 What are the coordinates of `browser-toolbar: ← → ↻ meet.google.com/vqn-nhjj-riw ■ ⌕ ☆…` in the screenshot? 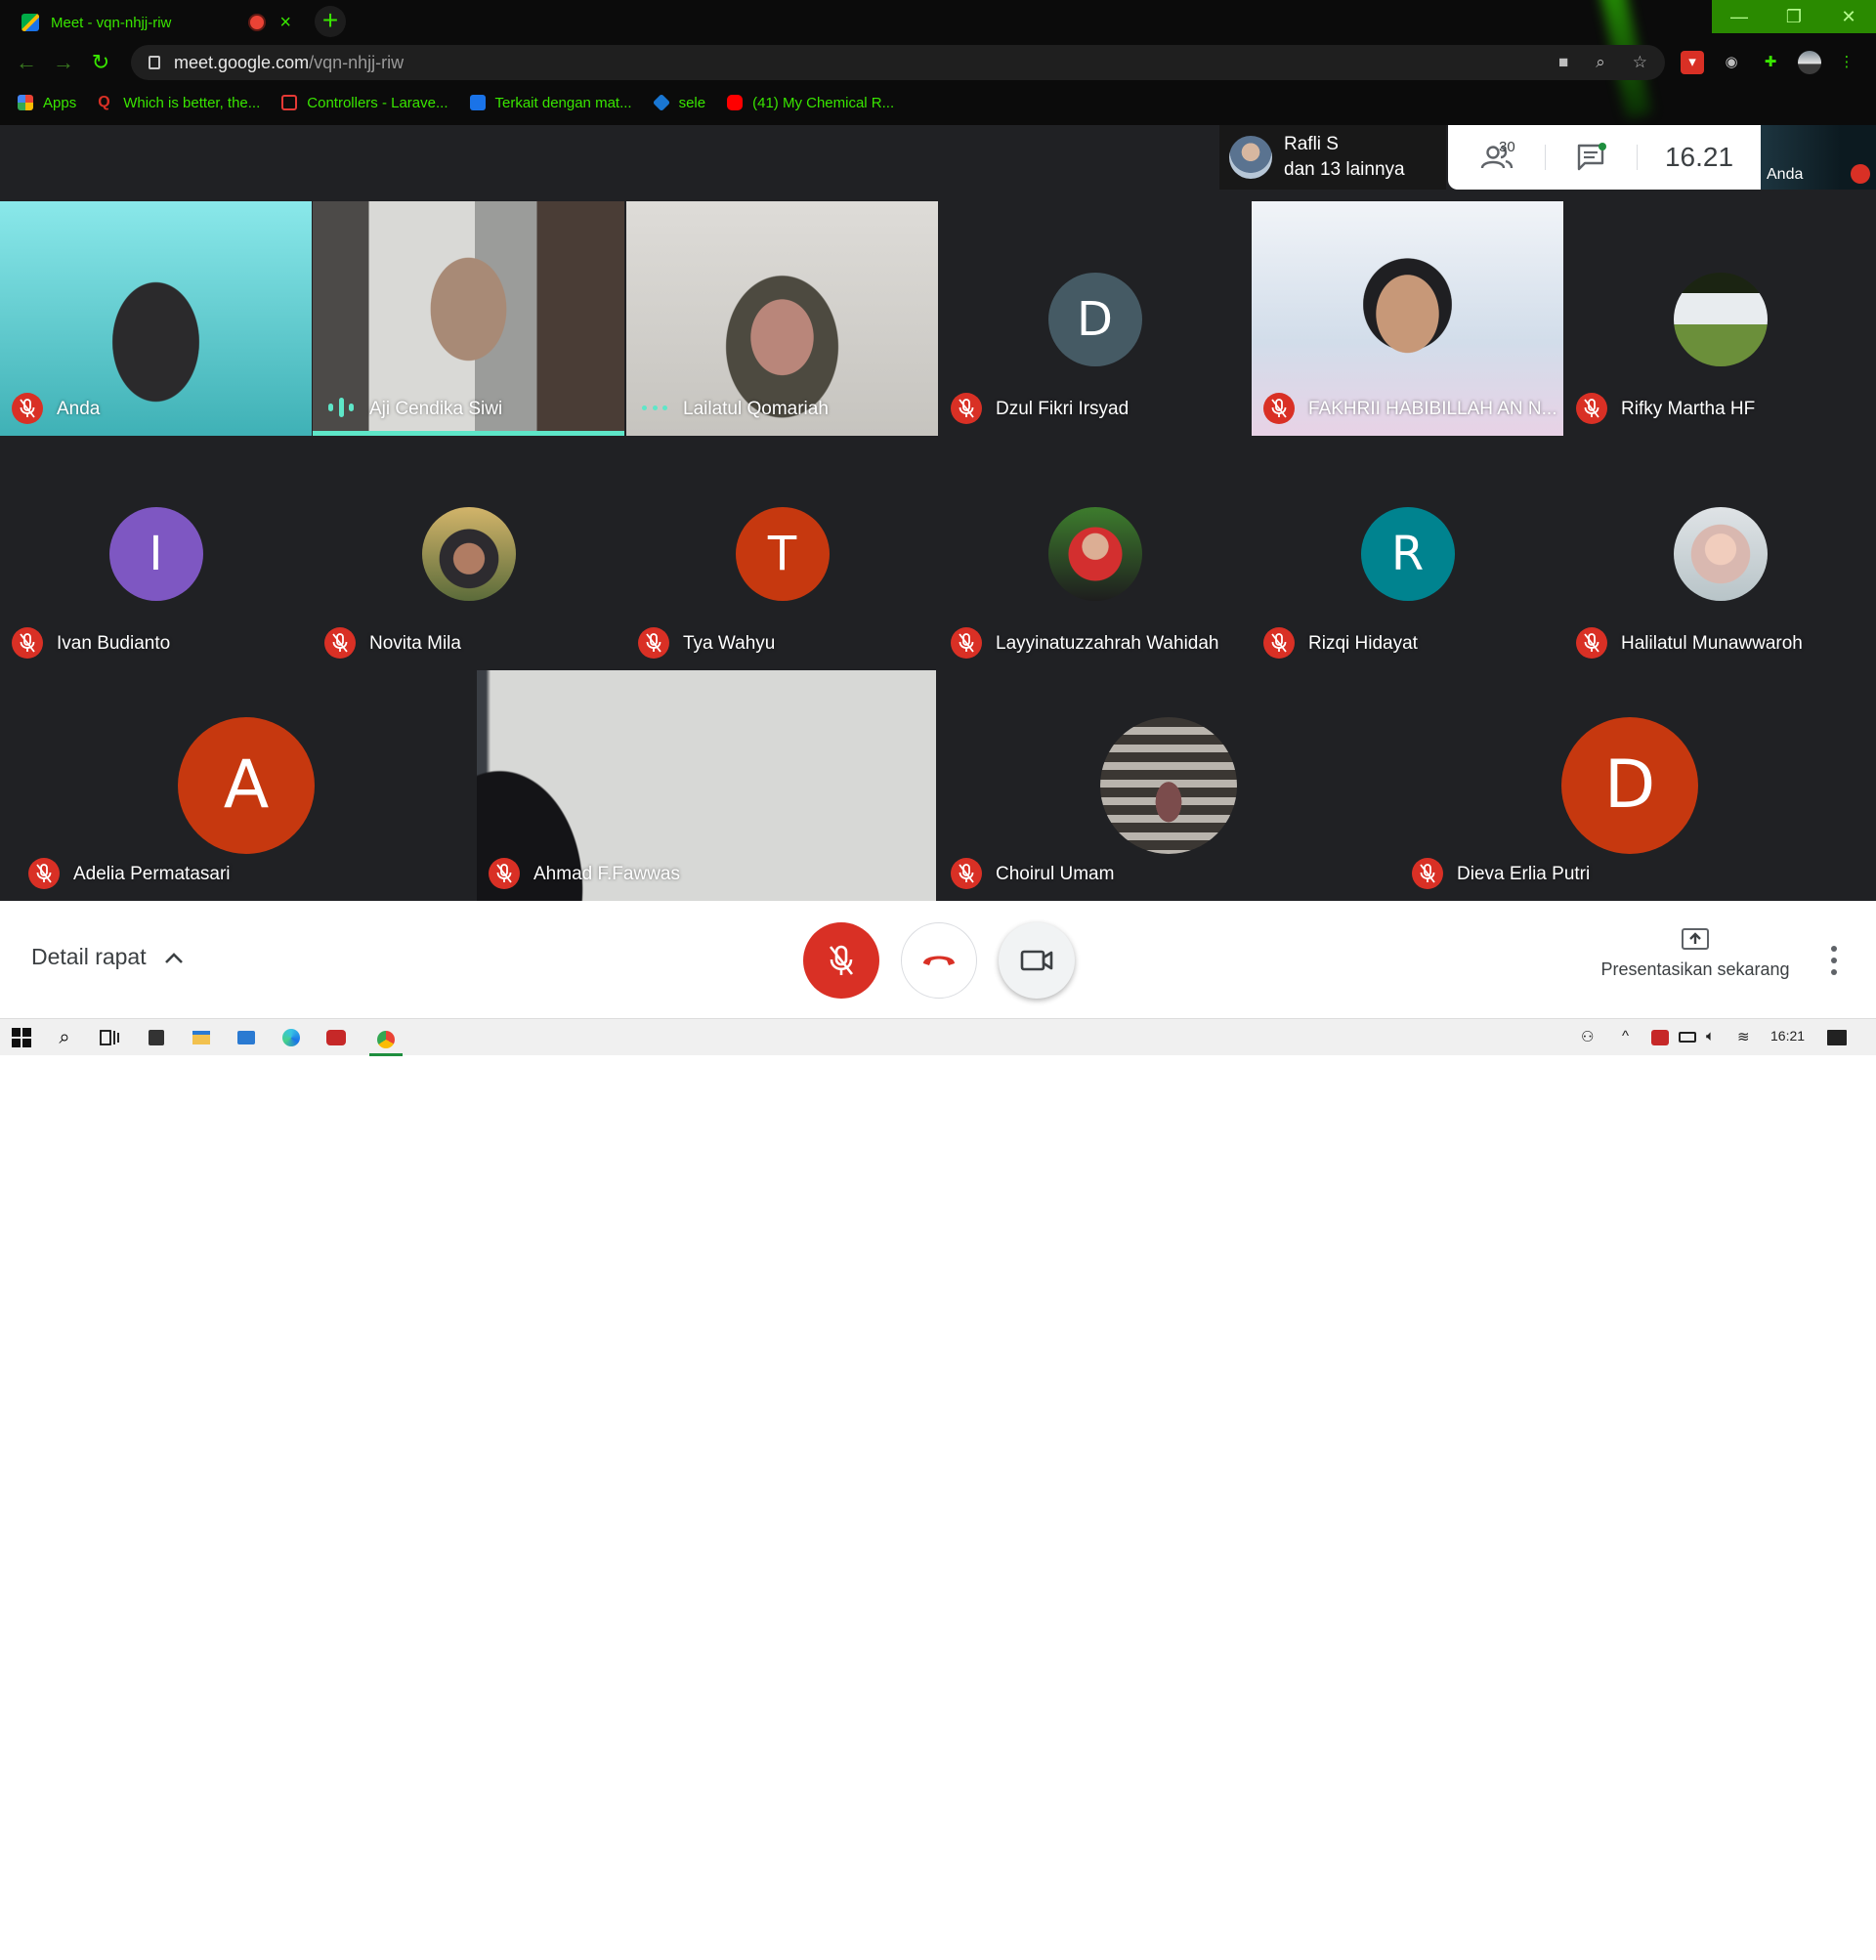 It's located at (938, 62).